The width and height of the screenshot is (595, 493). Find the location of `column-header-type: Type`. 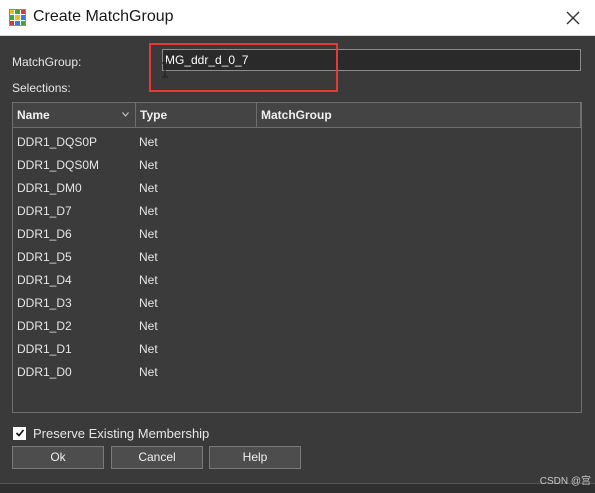

column-header-type: Type is located at coordinates (196, 115).